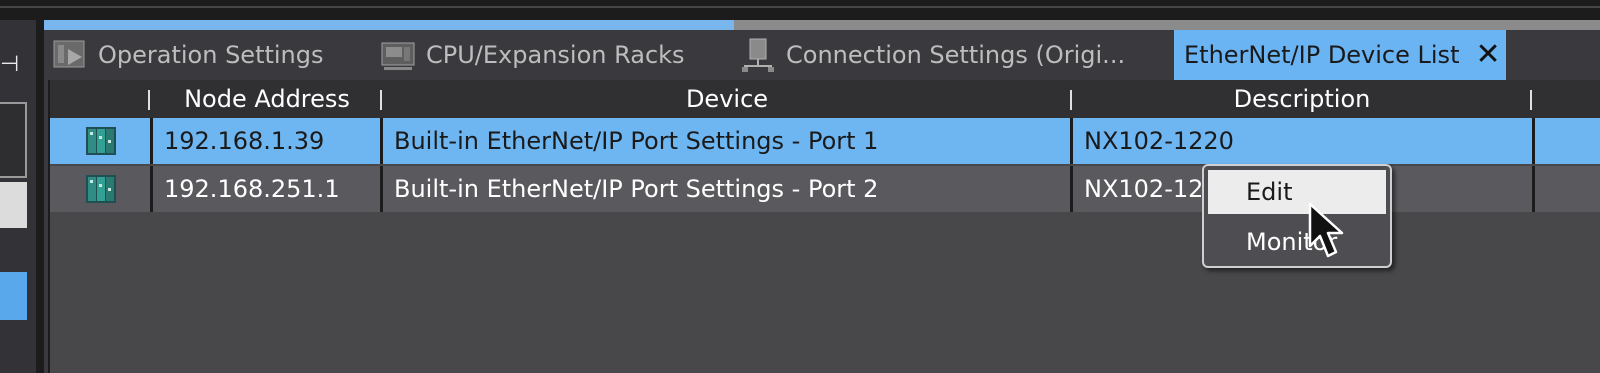 The image size is (1600, 373). I want to click on title-bar, so click(800, 10).